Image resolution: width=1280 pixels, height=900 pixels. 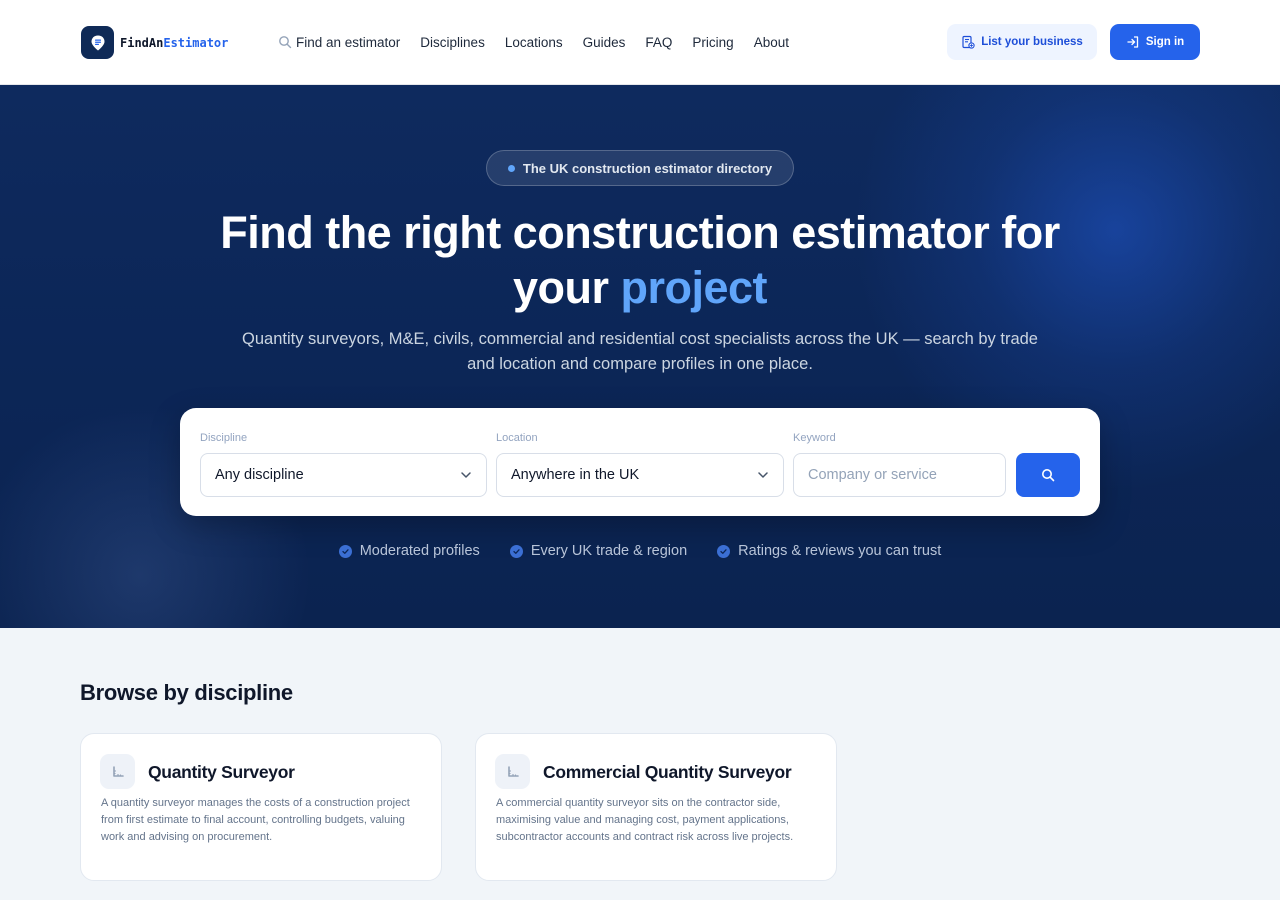 I want to click on logo-text: FindAnEstimator, so click(x=174, y=43).